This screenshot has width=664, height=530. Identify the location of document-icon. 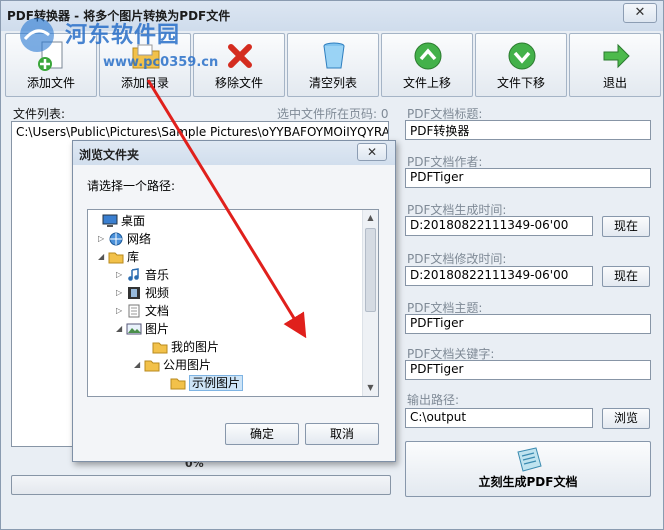
(134, 310).